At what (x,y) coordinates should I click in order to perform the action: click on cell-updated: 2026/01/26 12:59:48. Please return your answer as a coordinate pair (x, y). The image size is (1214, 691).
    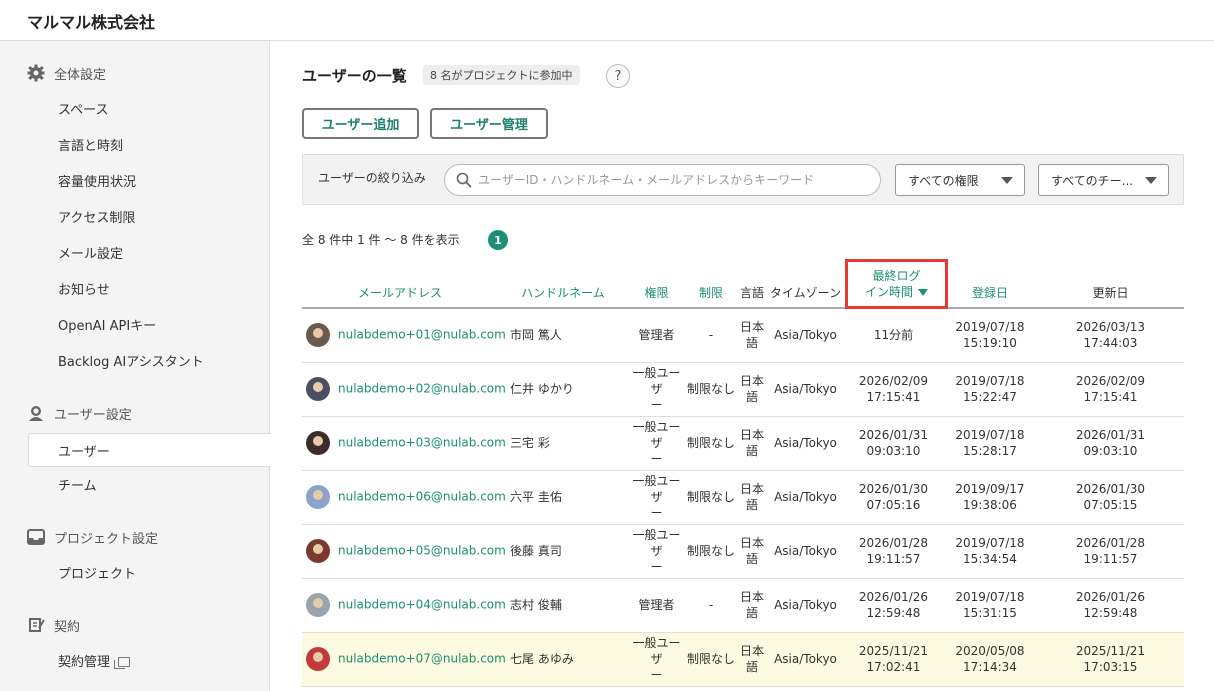
    Looking at the image, I should click on (1110, 605).